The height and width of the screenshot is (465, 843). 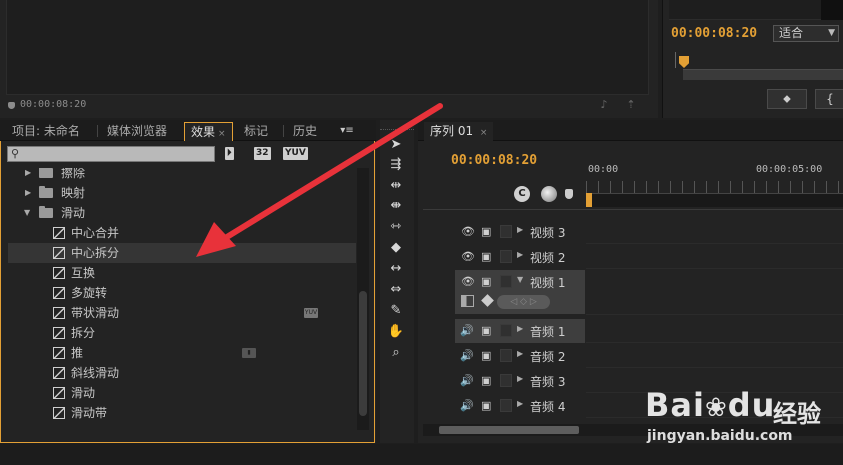 What do you see at coordinates (569, 194) in the screenshot?
I see `add-marker-icon` at bounding box center [569, 194].